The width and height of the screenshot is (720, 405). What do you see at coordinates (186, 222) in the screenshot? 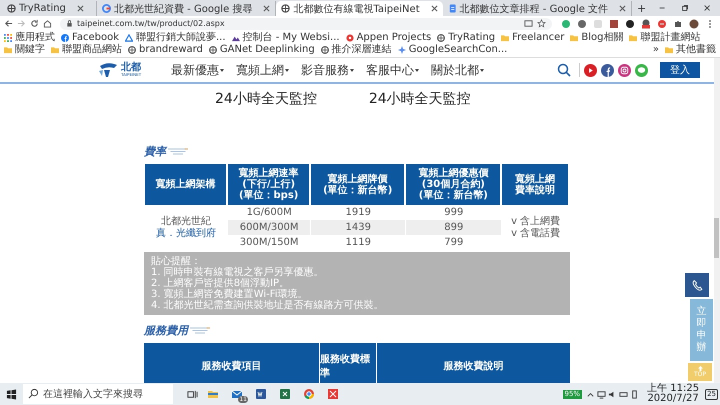
I see `plan-name: 北都光世紀` at bounding box center [186, 222].